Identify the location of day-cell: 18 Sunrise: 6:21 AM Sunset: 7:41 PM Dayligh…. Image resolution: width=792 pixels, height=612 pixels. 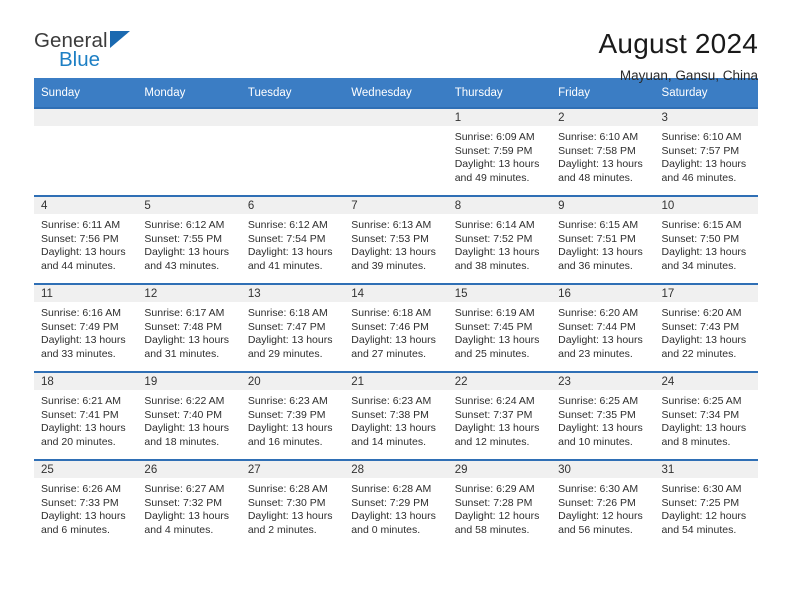
(86, 416).